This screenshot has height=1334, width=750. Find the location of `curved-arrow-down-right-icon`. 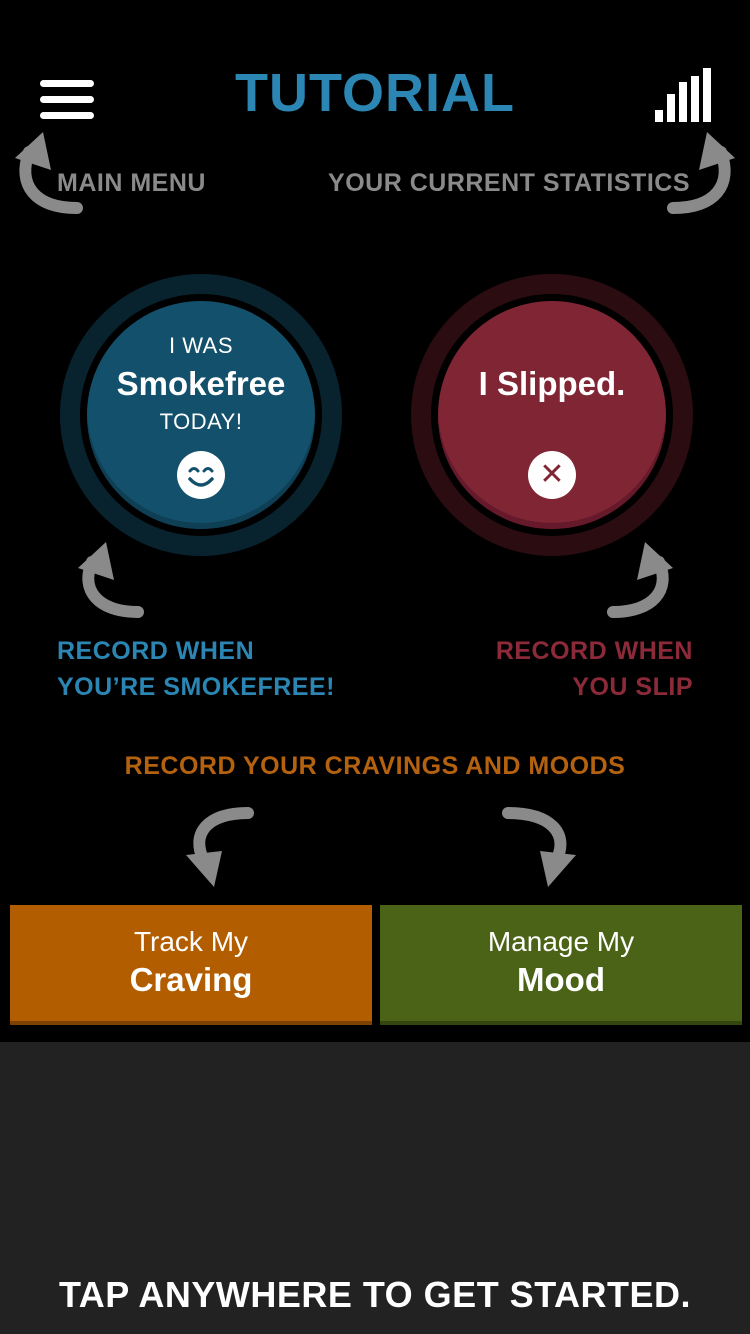

curved-arrow-down-right-icon is located at coordinates (540, 846).